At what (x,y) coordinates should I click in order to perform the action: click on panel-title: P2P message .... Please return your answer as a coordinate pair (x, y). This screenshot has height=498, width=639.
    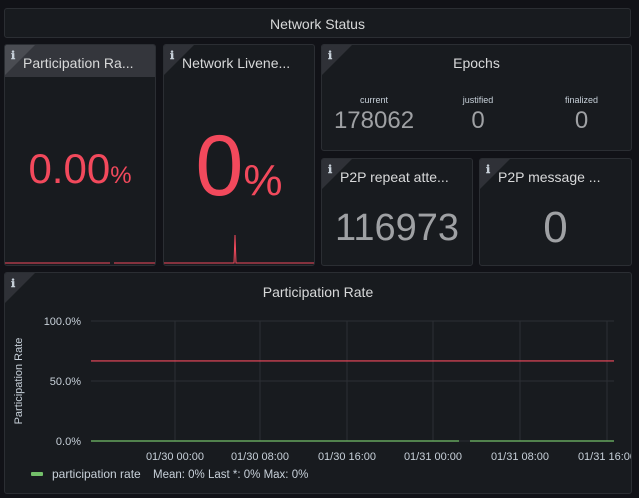
    Looking at the image, I should click on (549, 177).